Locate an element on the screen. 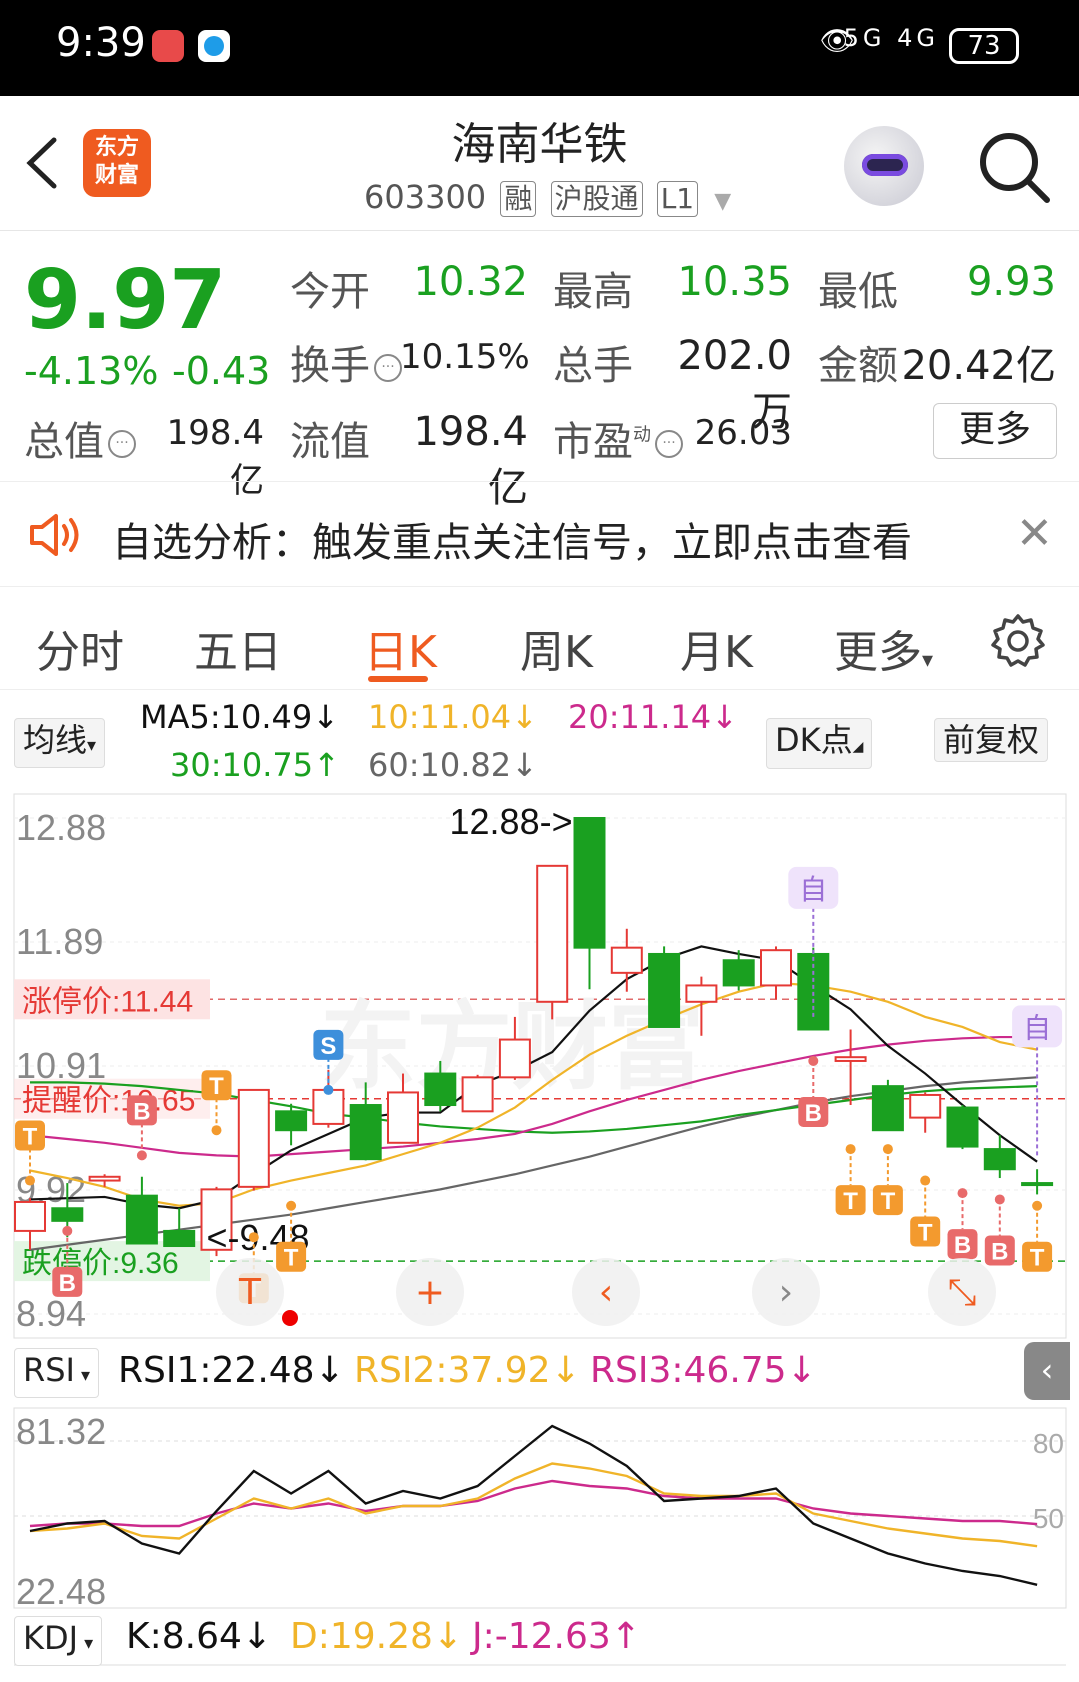  tab-five-day: 五日 is located at coordinates (238, 648).